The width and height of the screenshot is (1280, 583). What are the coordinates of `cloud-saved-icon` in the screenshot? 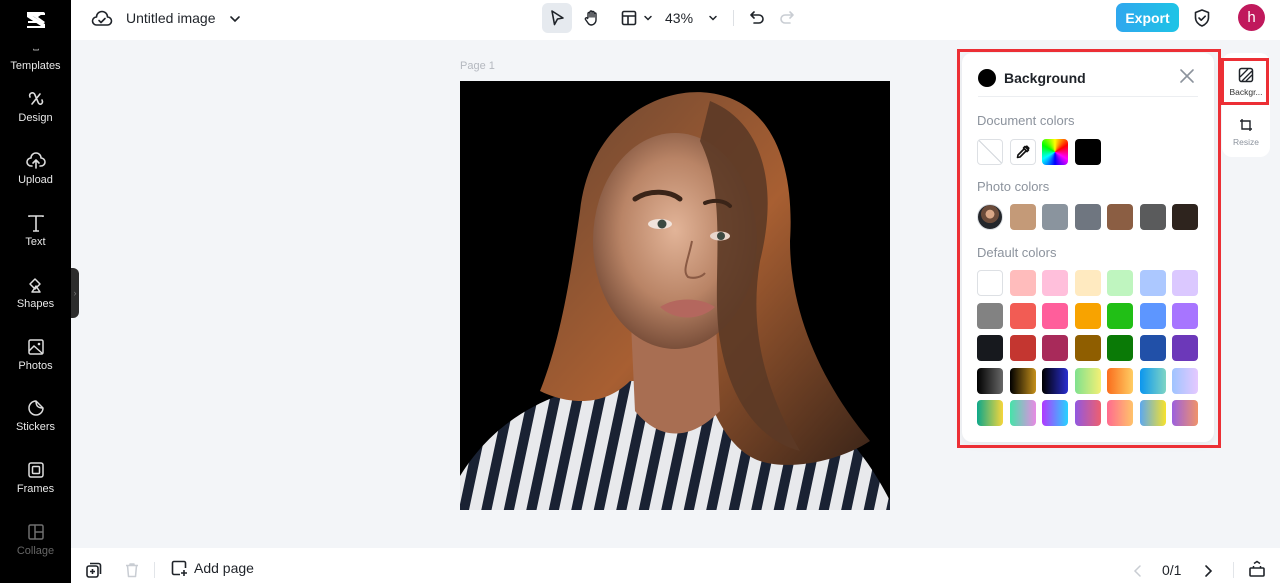 It's located at (102, 19).